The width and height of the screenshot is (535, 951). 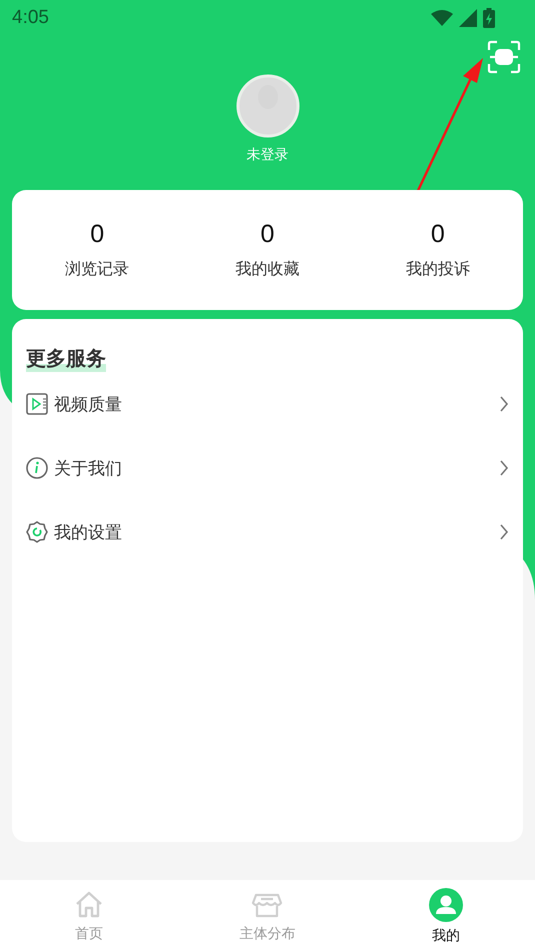 I want to click on menu-item: 我的设置, so click(x=267, y=532).